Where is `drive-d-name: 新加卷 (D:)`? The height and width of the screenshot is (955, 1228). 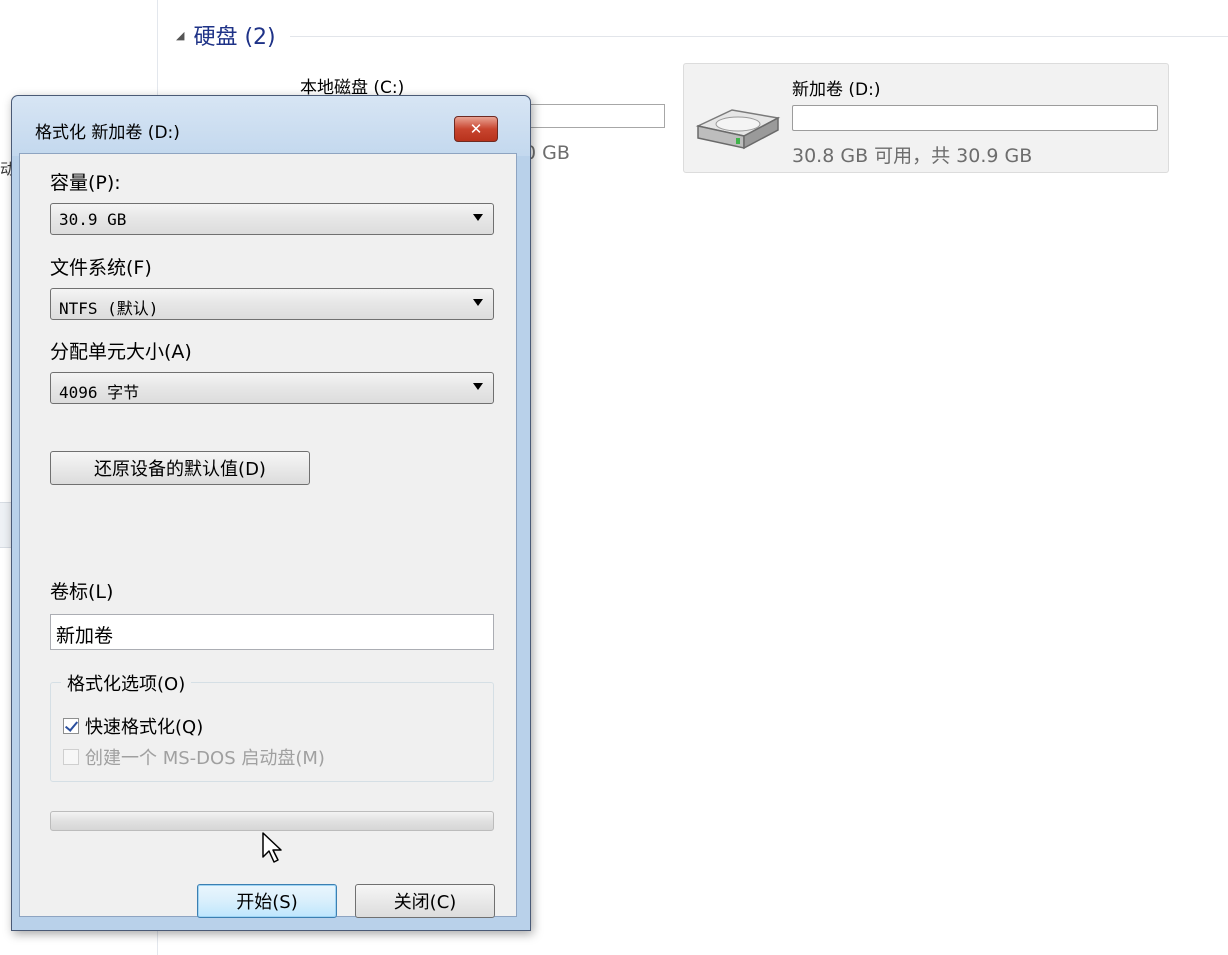 drive-d-name: 新加卷 (D:) is located at coordinates (836, 90).